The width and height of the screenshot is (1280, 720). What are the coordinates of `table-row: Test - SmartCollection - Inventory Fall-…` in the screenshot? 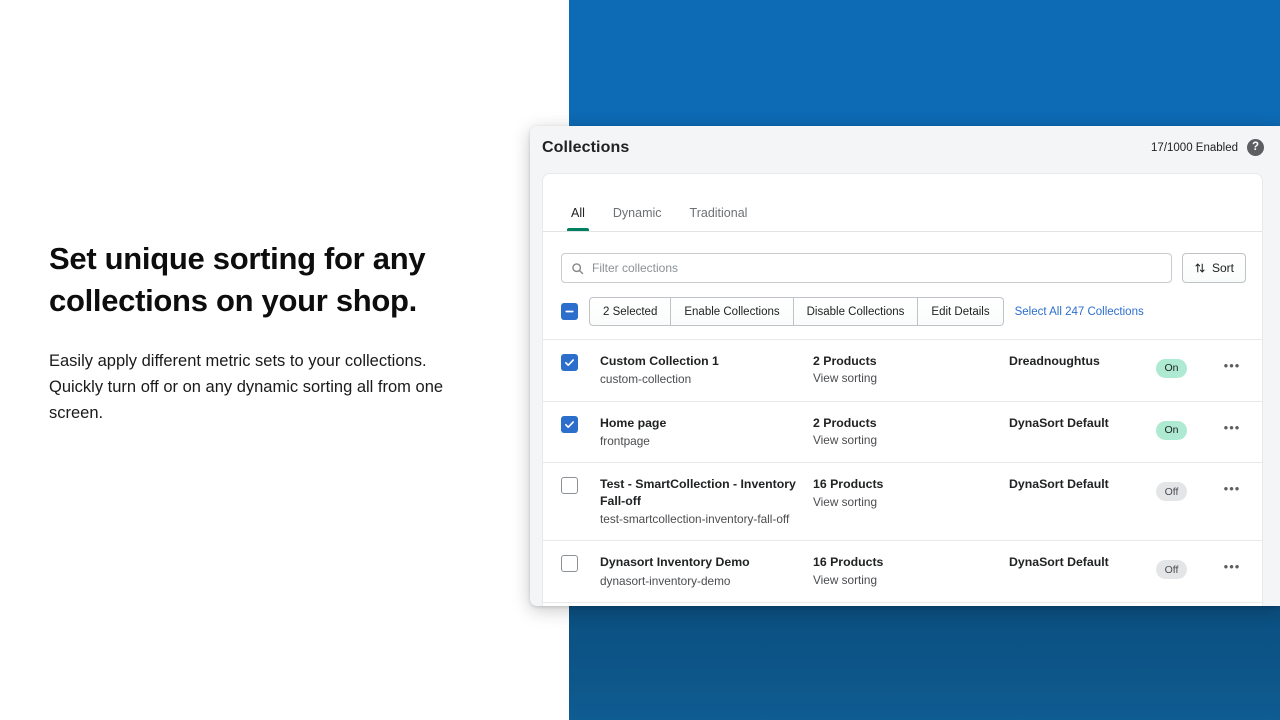 It's located at (902, 501).